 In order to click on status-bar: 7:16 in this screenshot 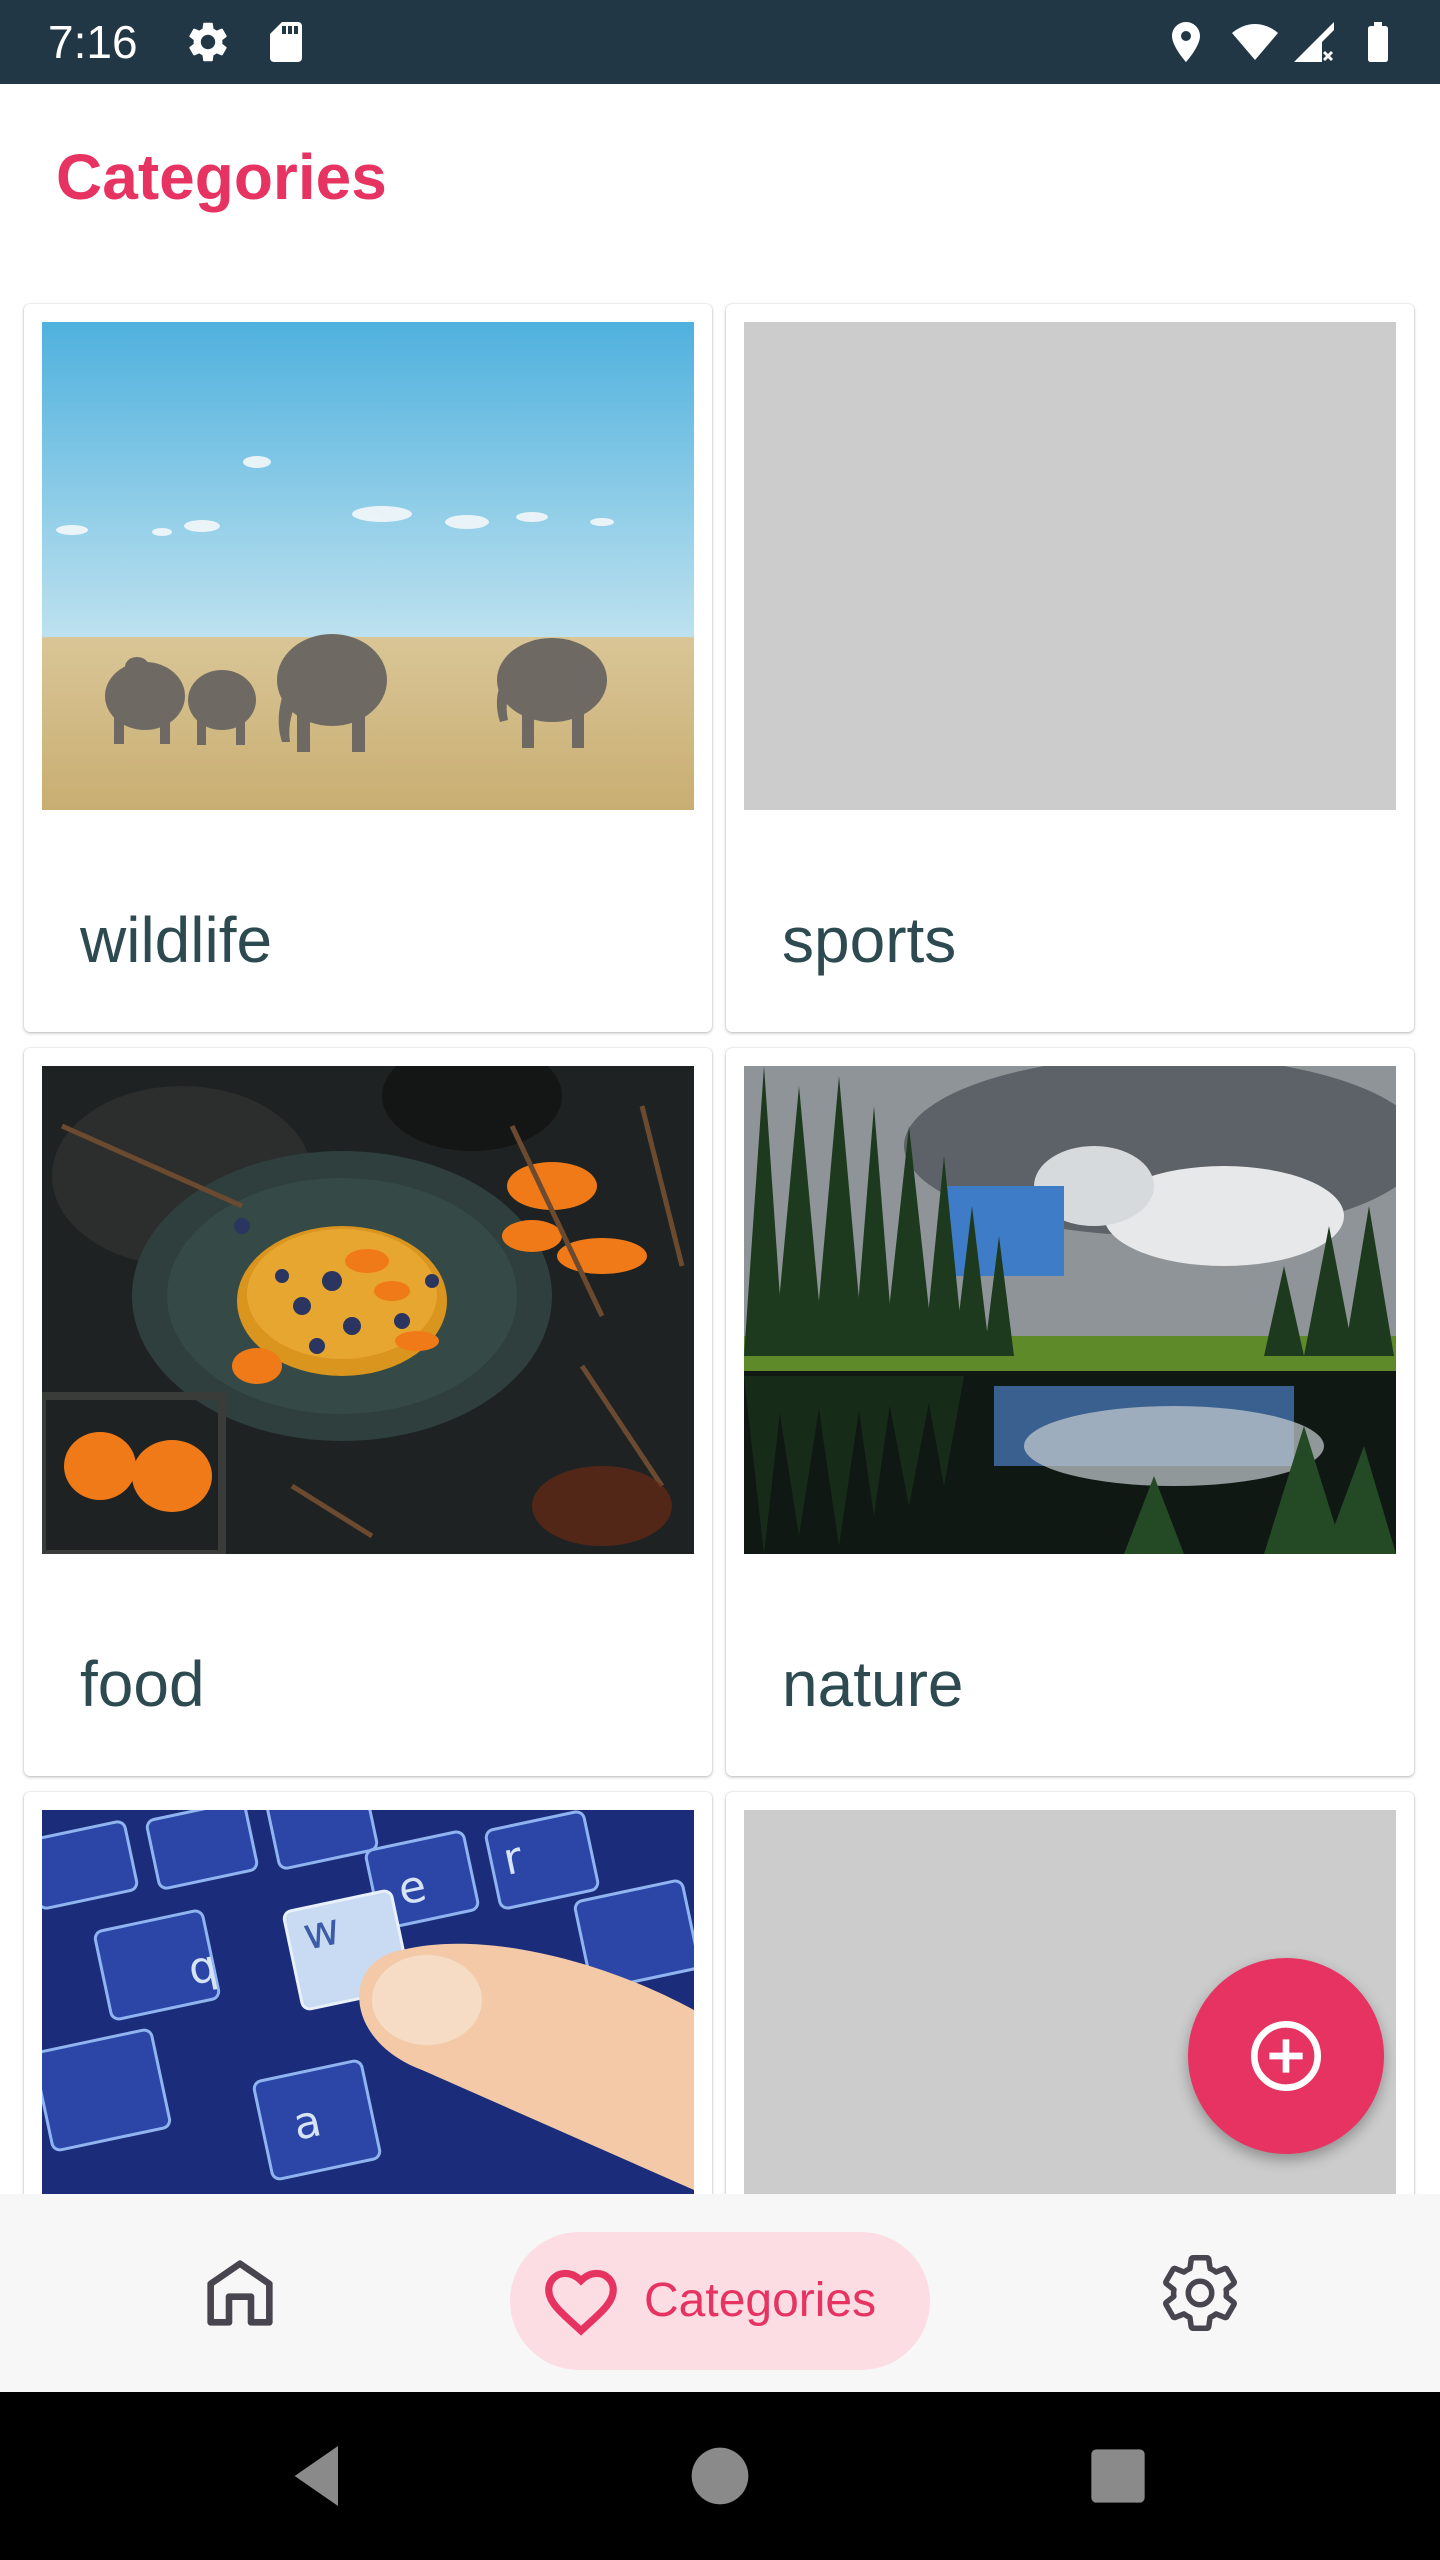, I will do `click(720, 42)`.